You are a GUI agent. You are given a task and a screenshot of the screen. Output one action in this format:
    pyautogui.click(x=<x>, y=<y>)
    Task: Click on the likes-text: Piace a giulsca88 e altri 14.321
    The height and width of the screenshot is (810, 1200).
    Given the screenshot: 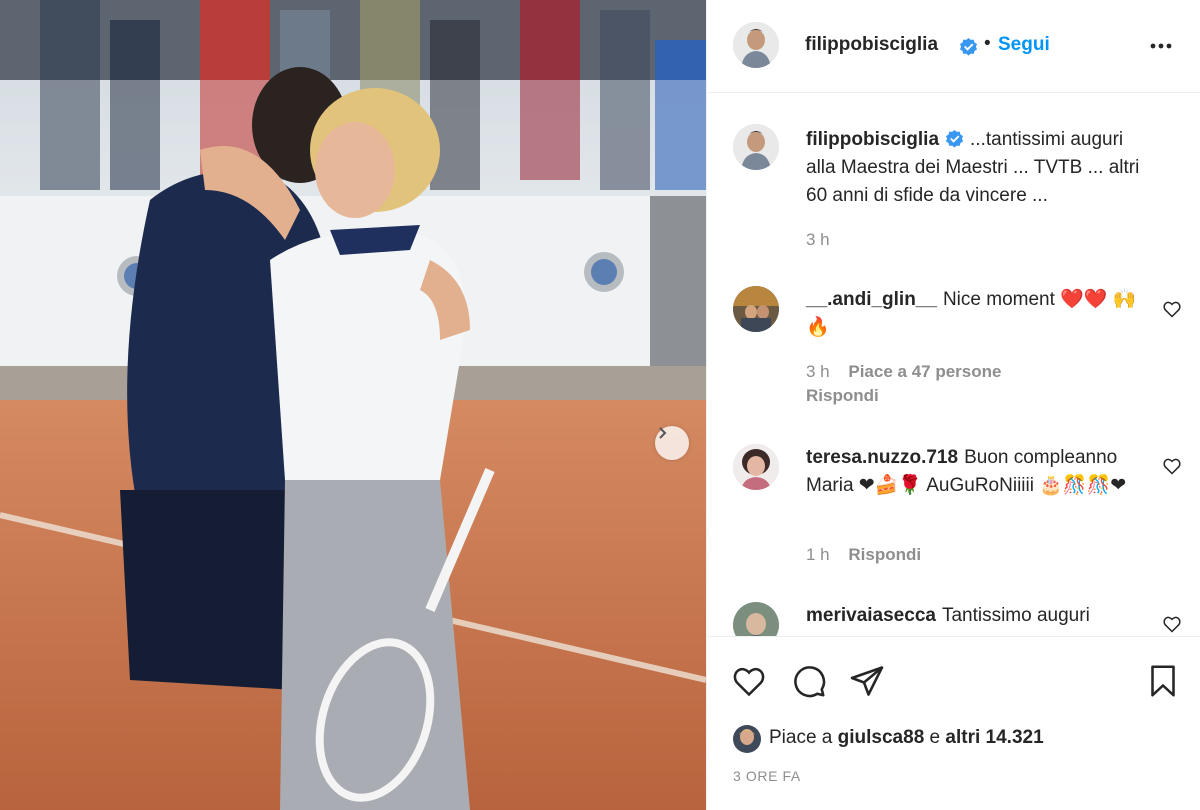 What is the action you would take?
    pyautogui.click(x=906, y=738)
    